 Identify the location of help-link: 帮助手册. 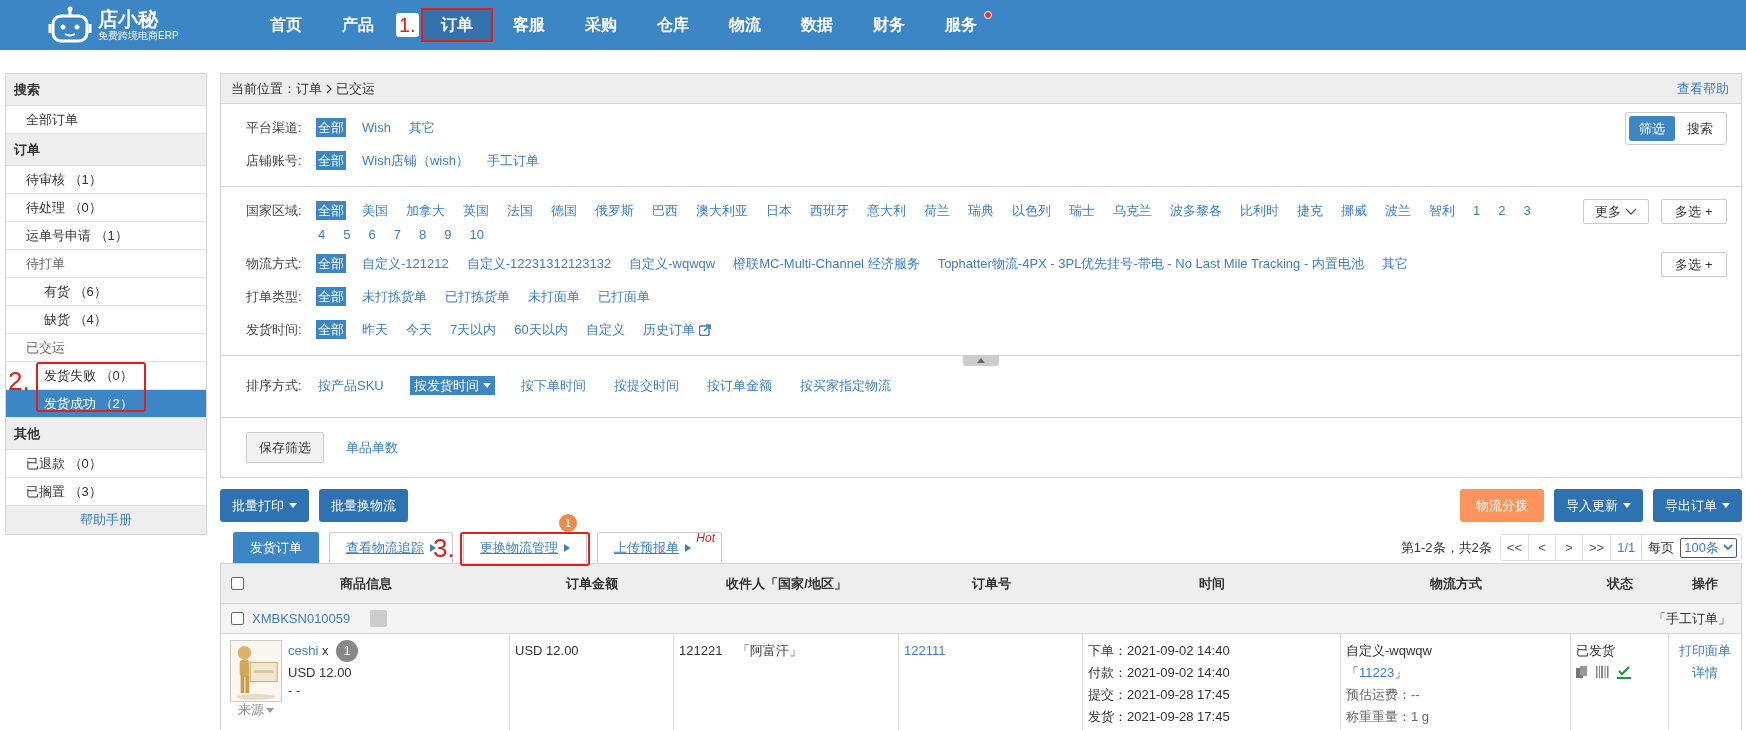
(106, 520).